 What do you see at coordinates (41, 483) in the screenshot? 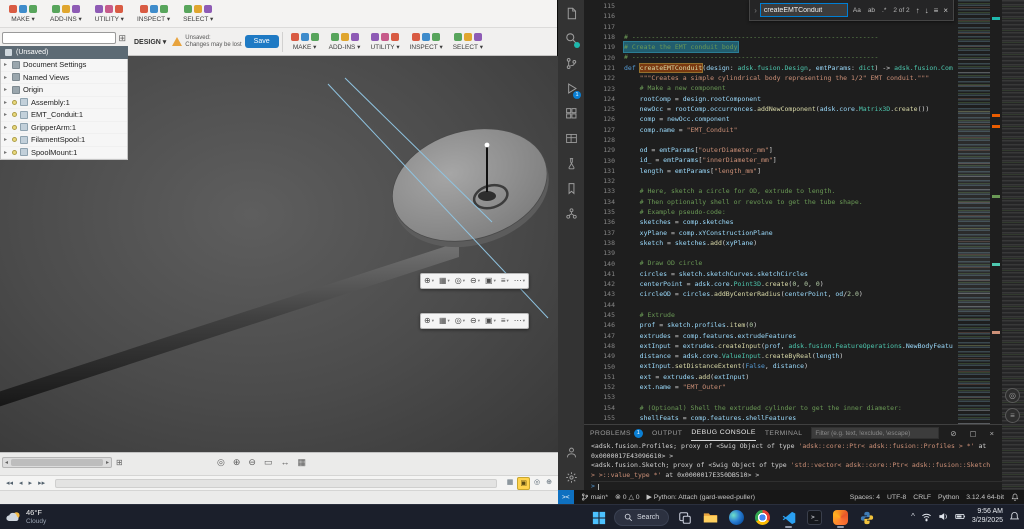
I see `timeline-play-button: ▸▸` at bounding box center [41, 483].